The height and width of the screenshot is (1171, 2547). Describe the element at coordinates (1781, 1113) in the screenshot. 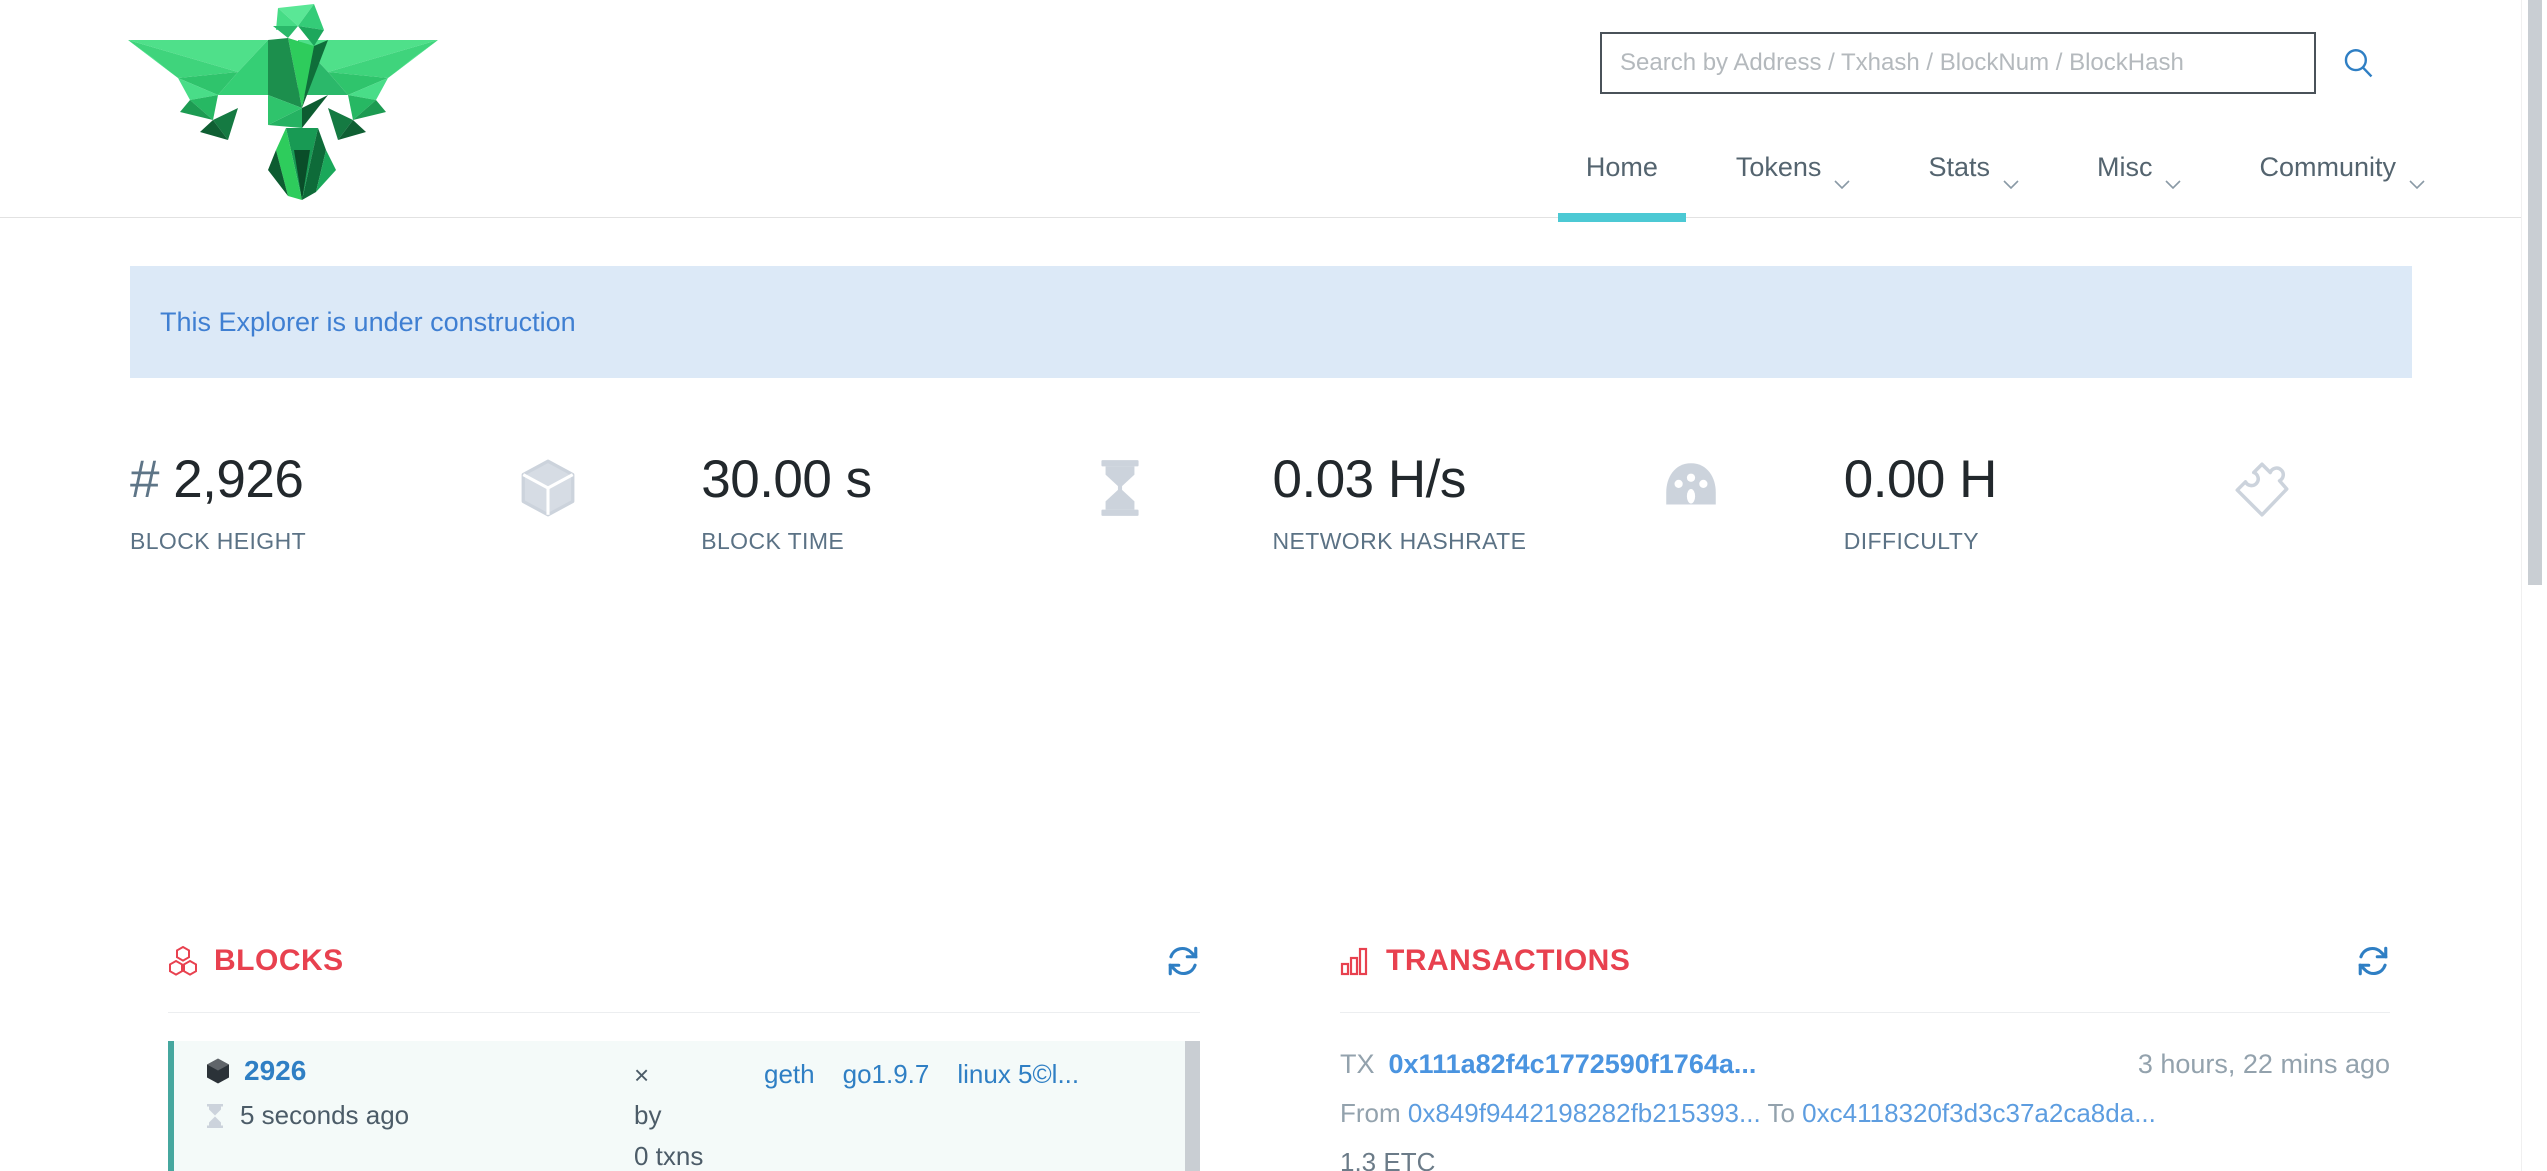

I see `to-label: To` at that location.